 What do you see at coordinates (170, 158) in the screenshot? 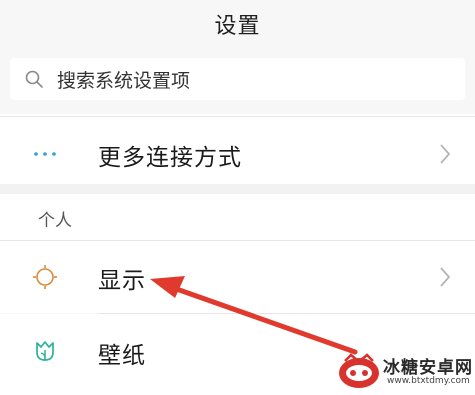
I see `row-label-more-connections: 更多连接方式` at bounding box center [170, 158].